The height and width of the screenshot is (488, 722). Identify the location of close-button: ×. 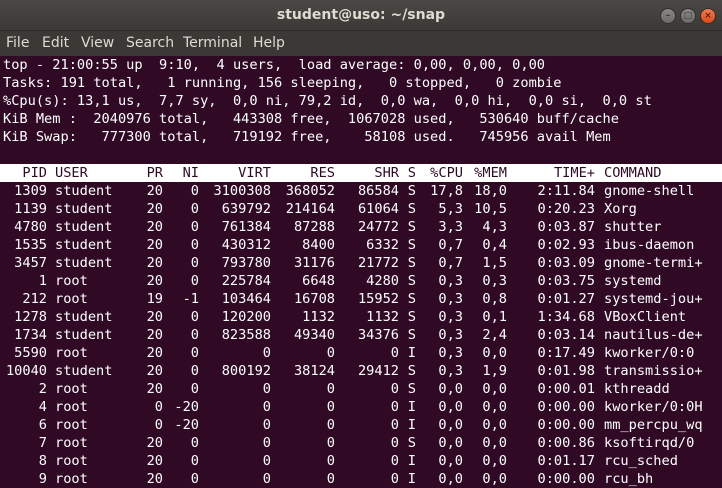
(708, 16).